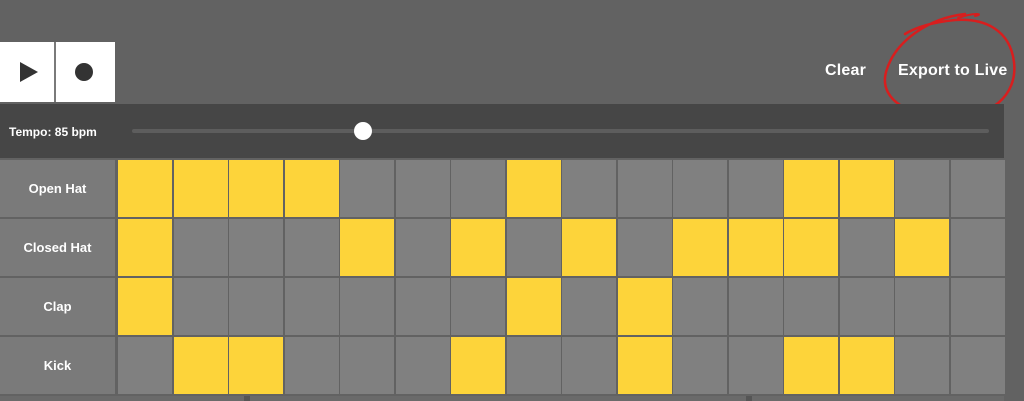 The image size is (1024, 401). Describe the element at coordinates (845, 71) in the screenshot. I see `clear-button: Clear` at that location.